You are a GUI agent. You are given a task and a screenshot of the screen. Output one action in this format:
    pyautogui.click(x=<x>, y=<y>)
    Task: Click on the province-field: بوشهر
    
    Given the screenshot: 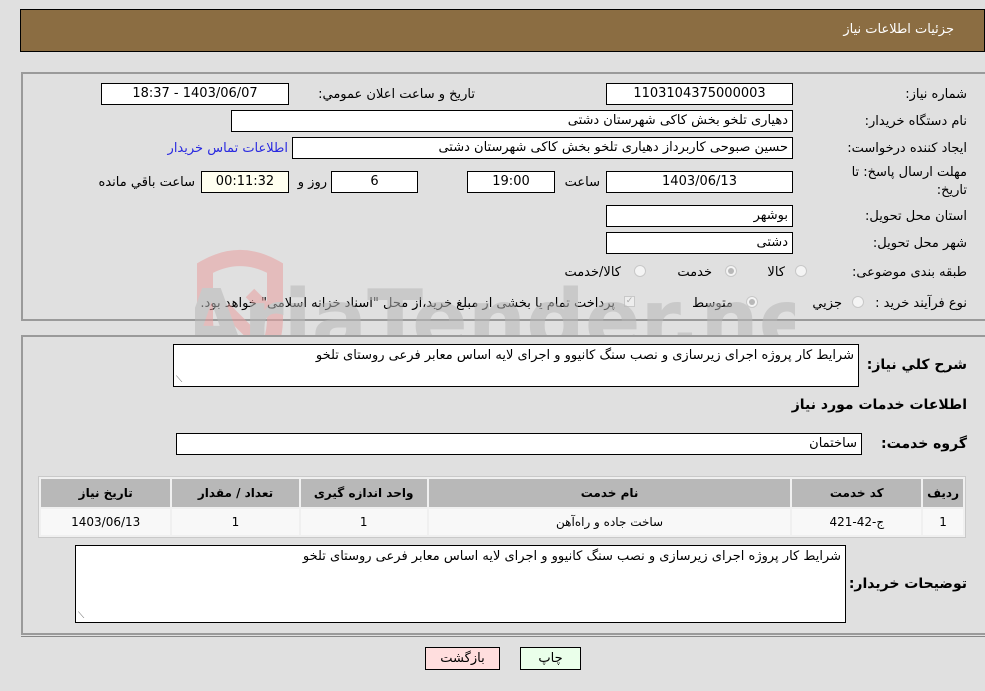 What is the action you would take?
    pyautogui.click(x=699, y=216)
    